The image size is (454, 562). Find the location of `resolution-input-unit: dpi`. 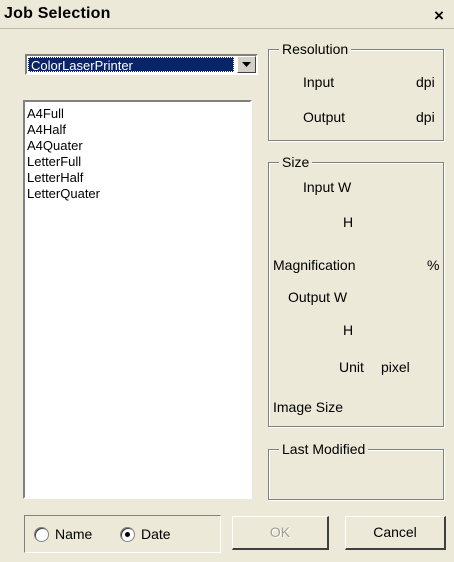

resolution-input-unit: dpi is located at coordinates (425, 82).